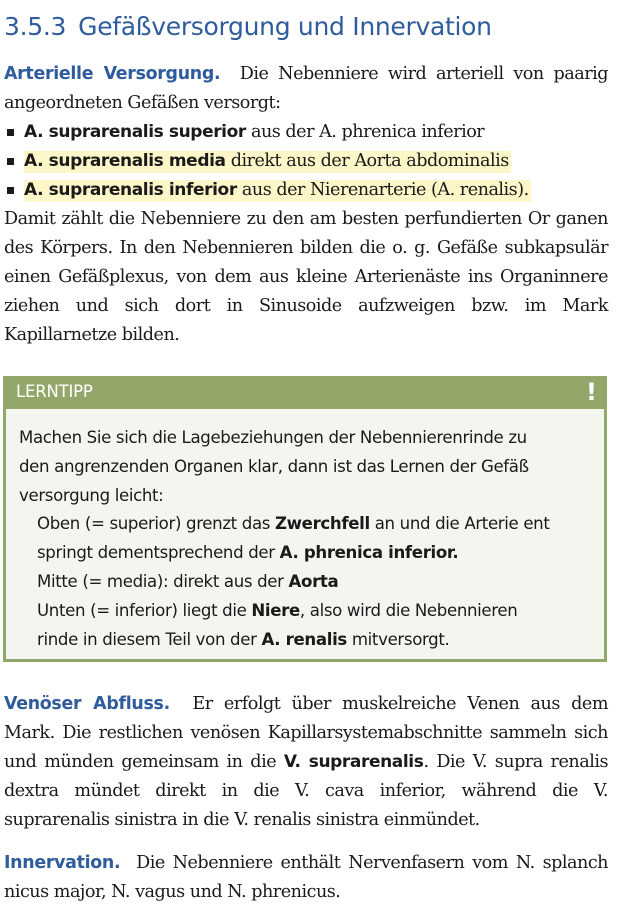  What do you see at coordinates (285, 26) in the screenshot?
I see `section-title: Gefäßversorgung und Innervation` at bounding box center [285, 26].